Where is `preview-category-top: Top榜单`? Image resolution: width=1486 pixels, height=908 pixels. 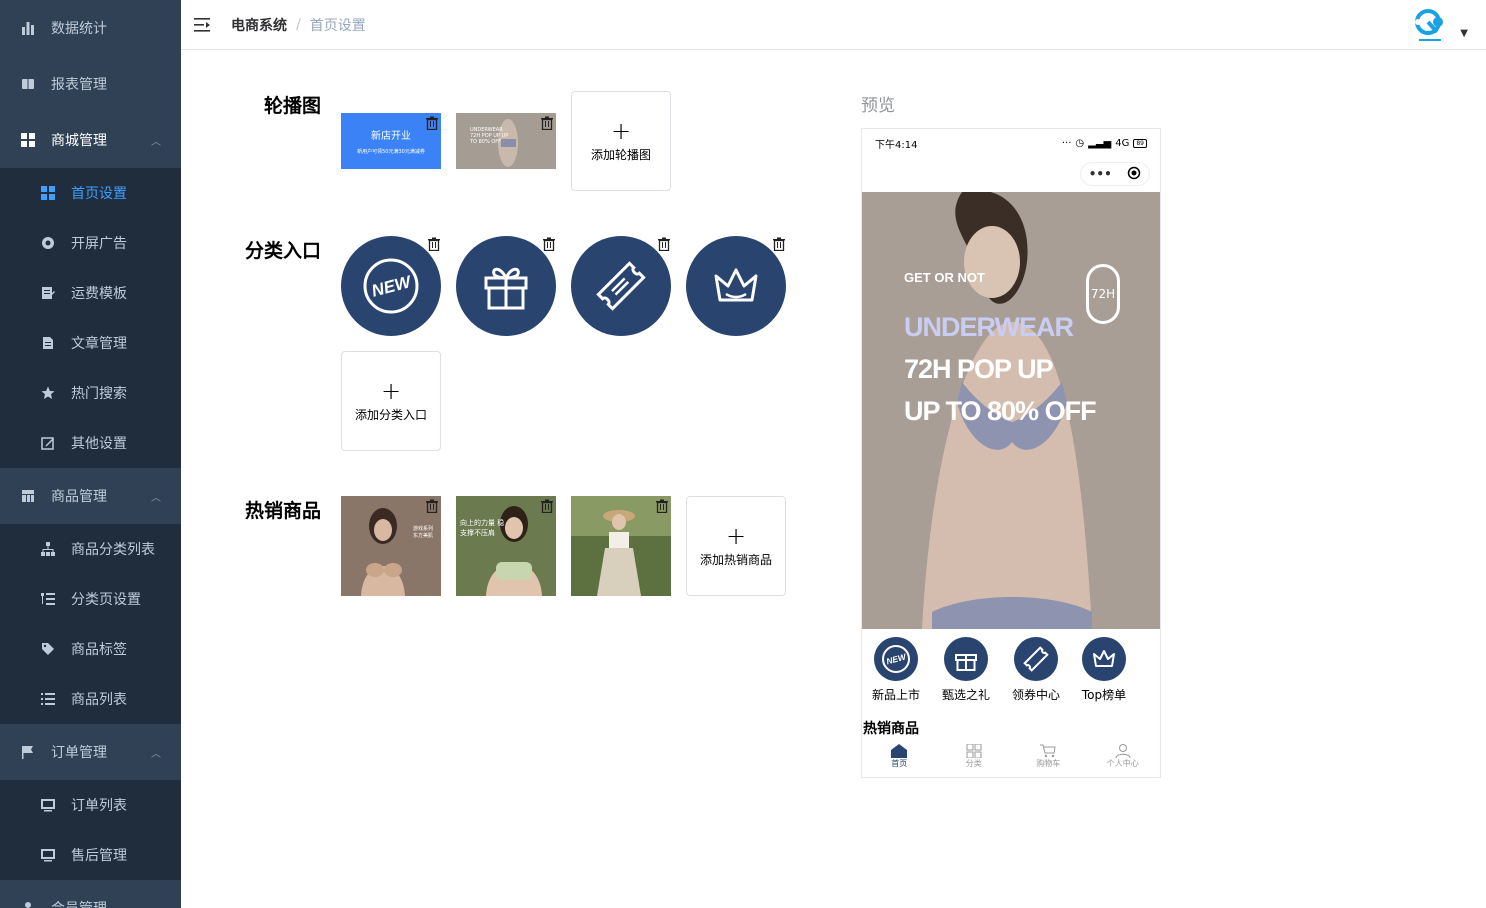 preview-category-top: Top榜单 is located at coordinates (1104, 670).